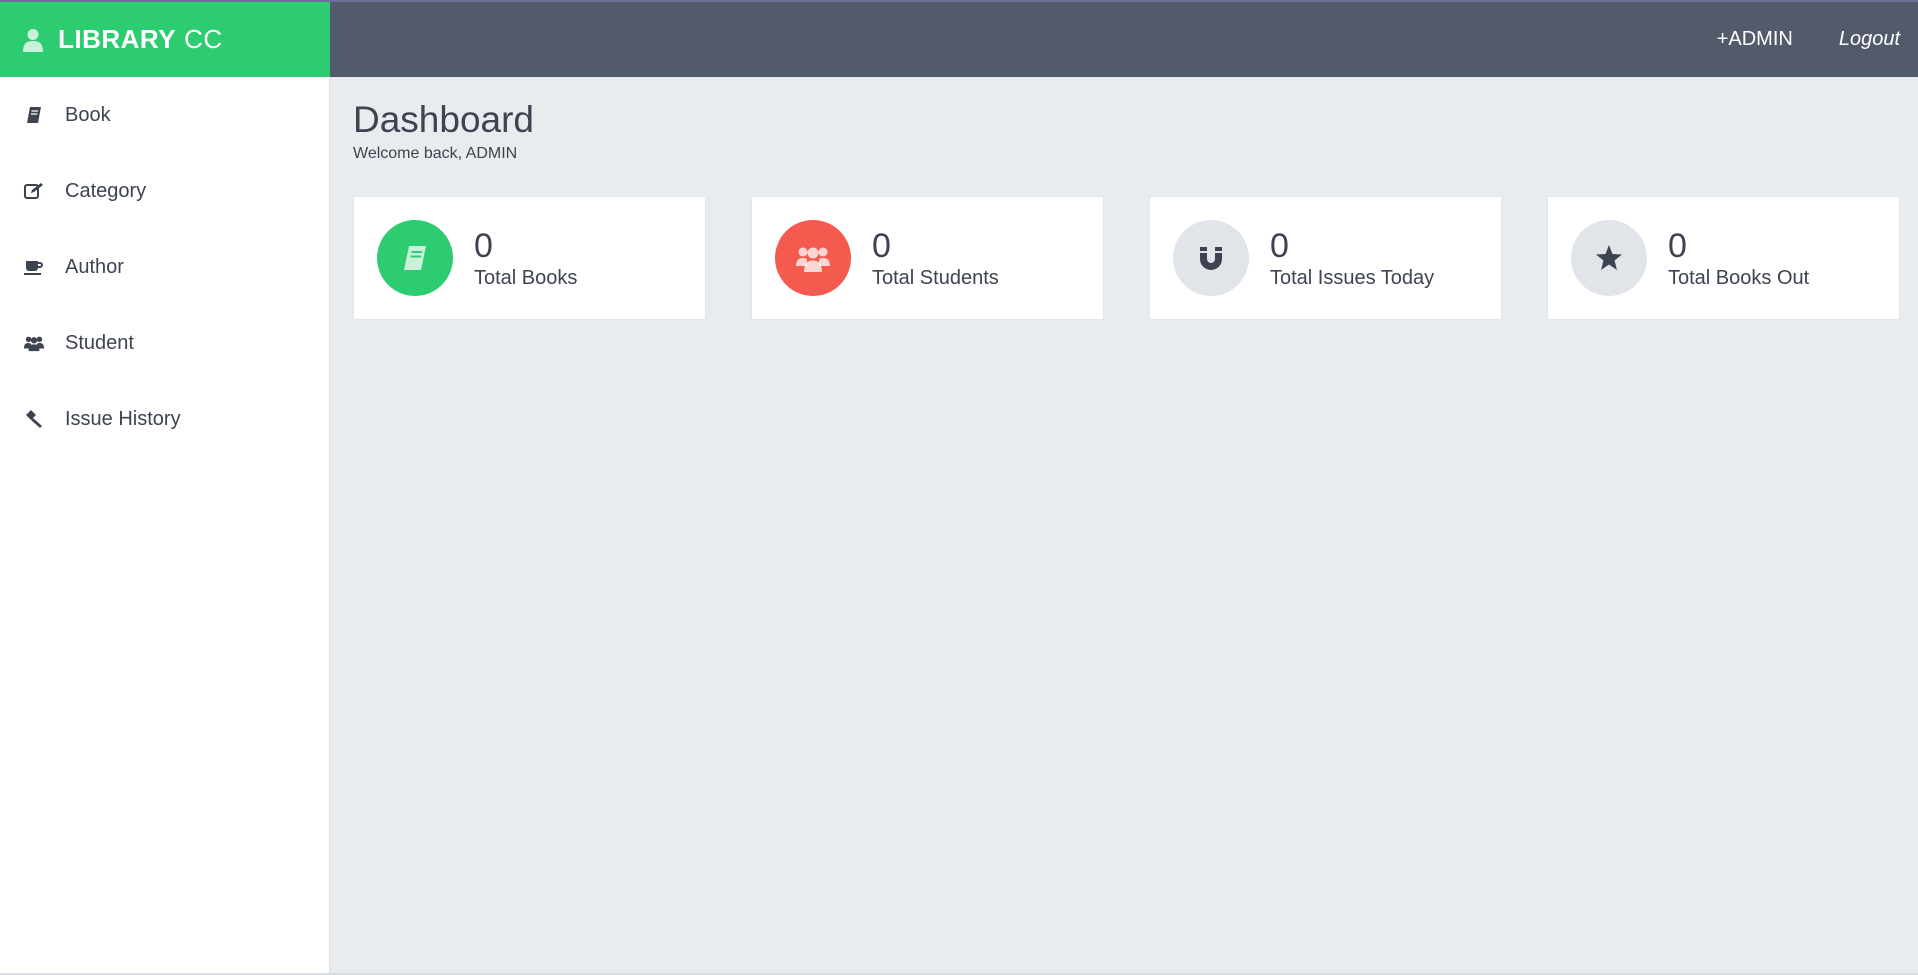 This screenshot has height=975, width=1918. Describe the element at coordinates (34, 191) in the screenshot. I see `edit-icon` at that location.